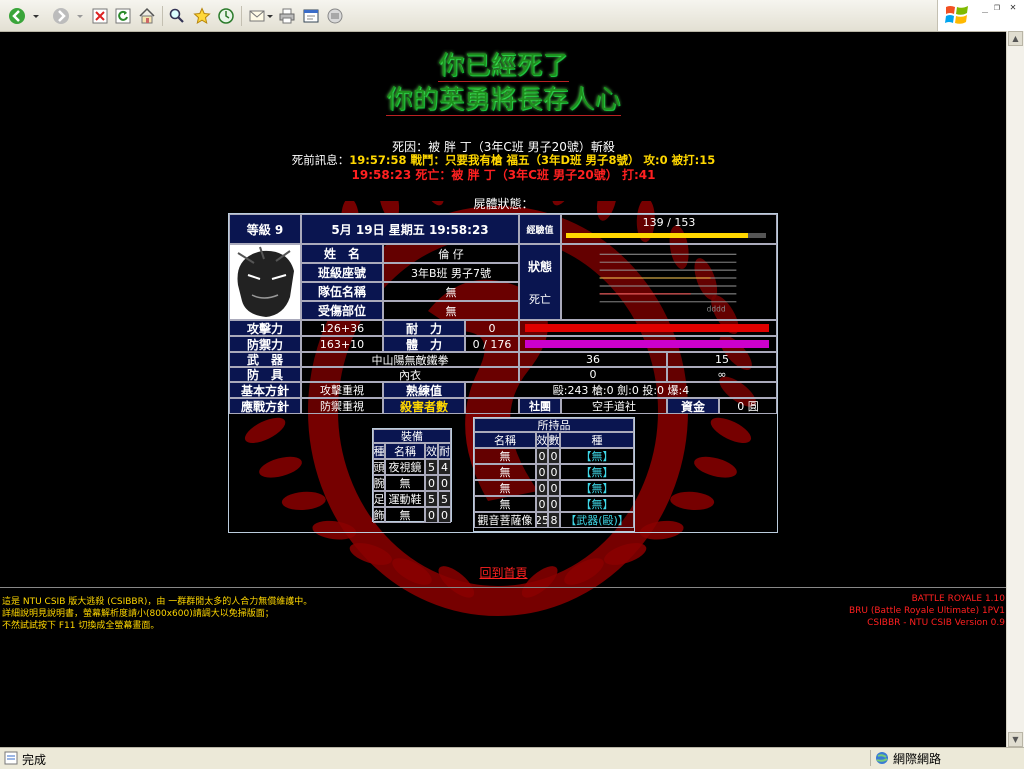  I want to click on hp-label: 耐 力, so click(424, 328).